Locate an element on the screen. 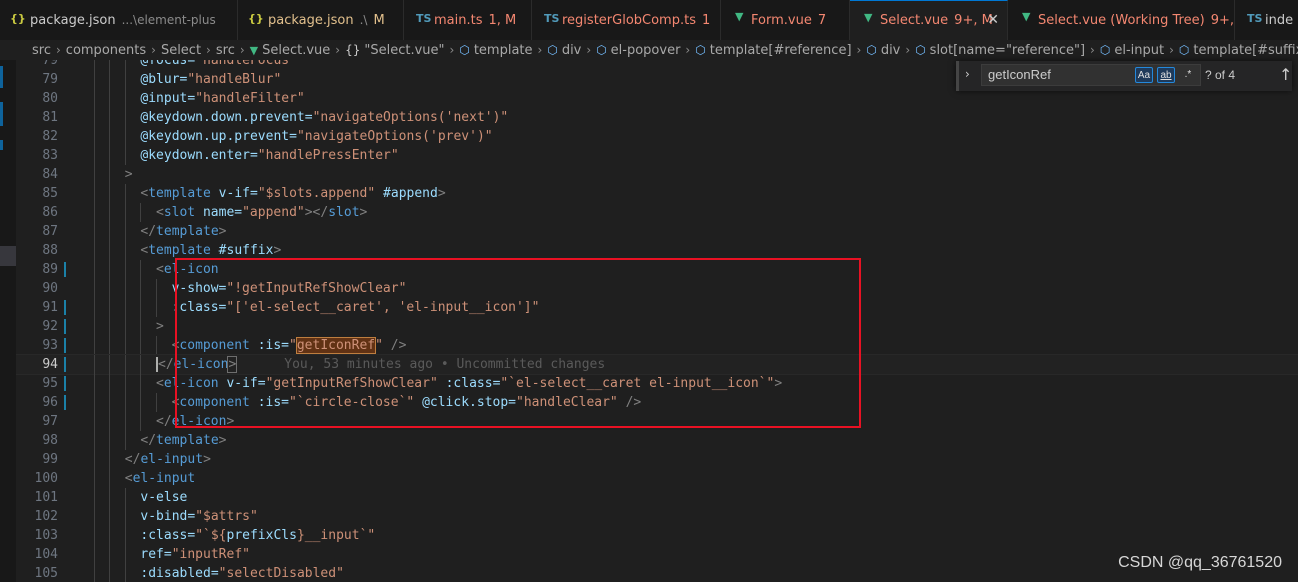 This screenshot has height=582, width=1298. code-line: 84 > is located at coordinates (657, 174).